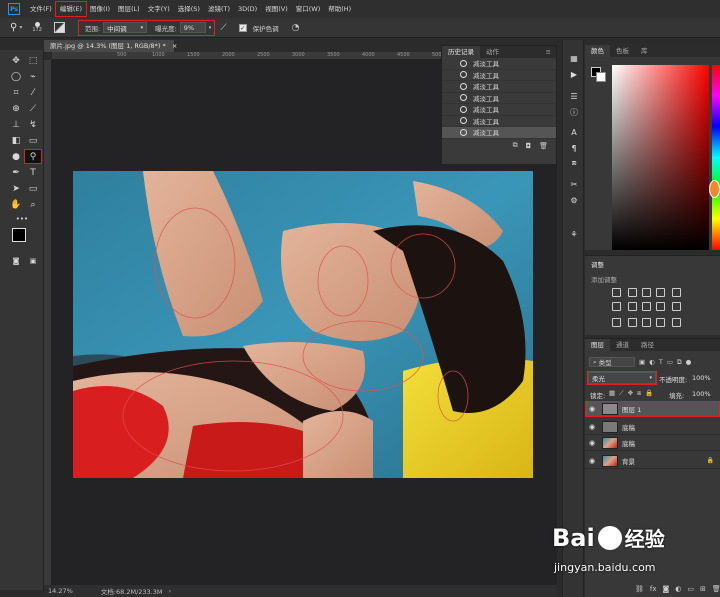  What do you see at coordinates (276, 9) in the screenshot?
I see `menu-view: 视图(V)` at bounding box center [276, 9].